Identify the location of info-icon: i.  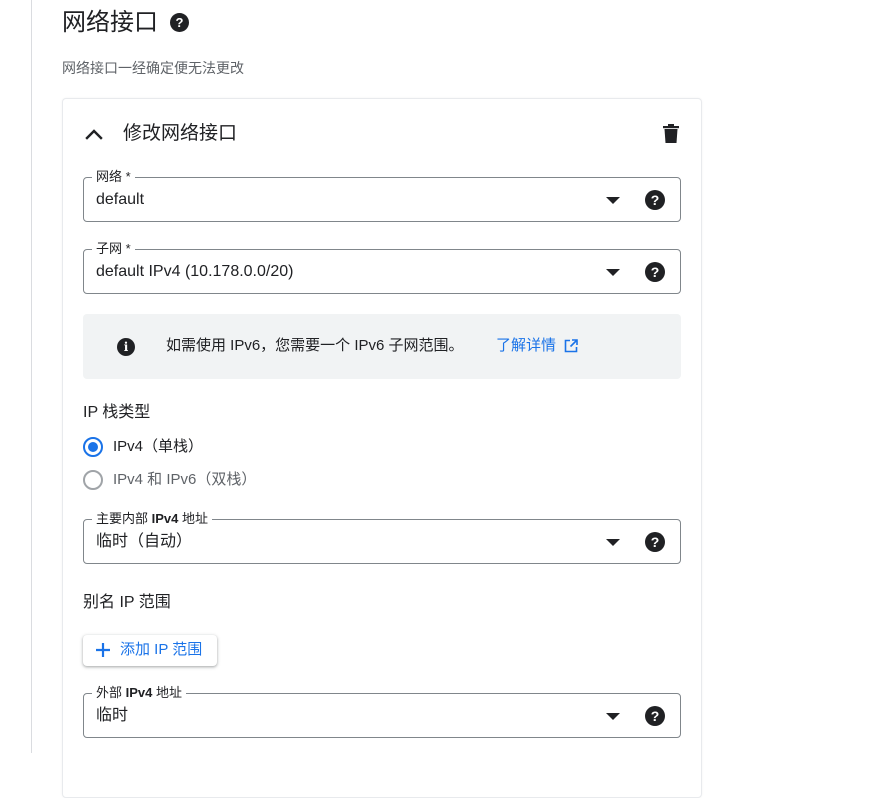
(126, 347).